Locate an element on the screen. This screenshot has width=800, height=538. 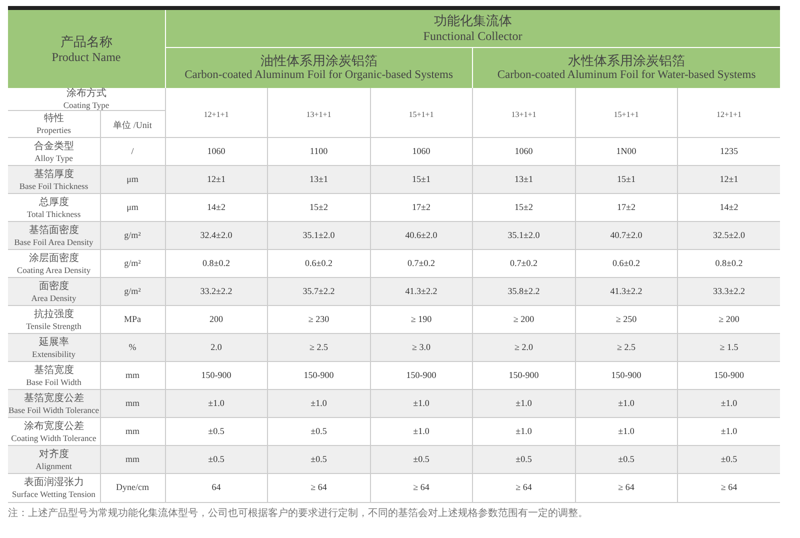
property-chinese: 基箔宽度 is located at coordinates (54, 370).